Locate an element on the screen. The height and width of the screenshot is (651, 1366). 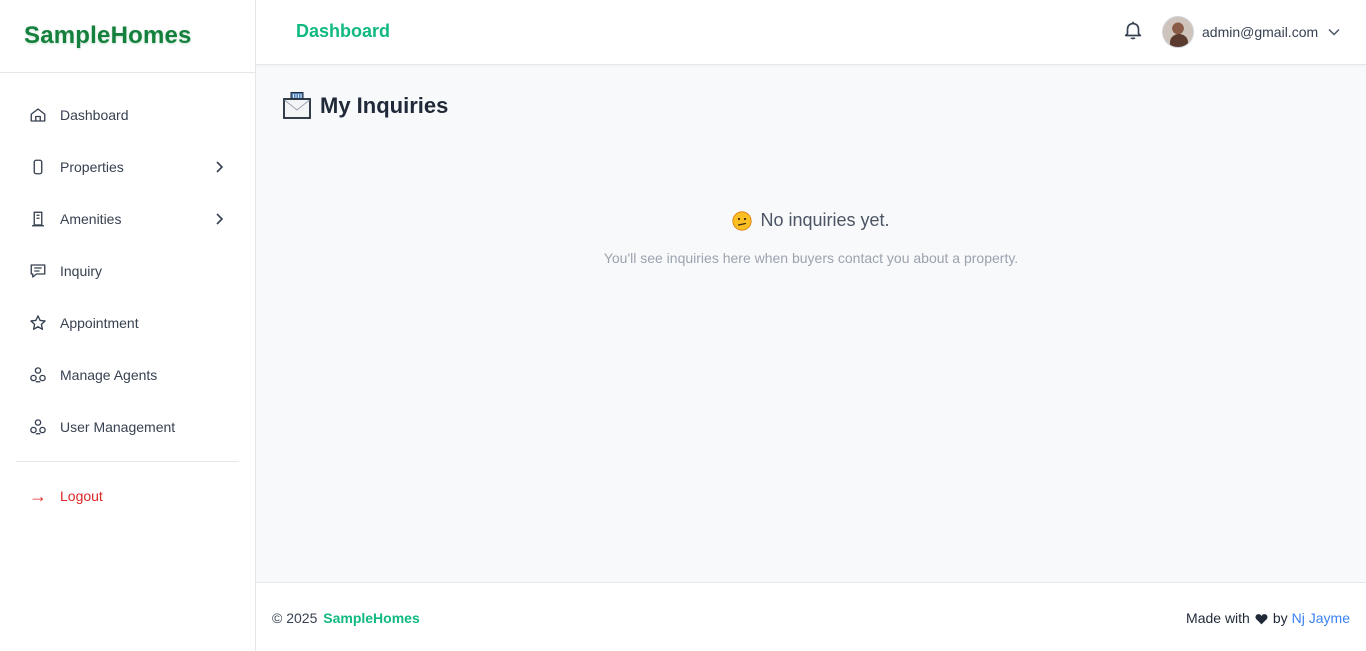
chat-icon is located at coordinates (38, 271).